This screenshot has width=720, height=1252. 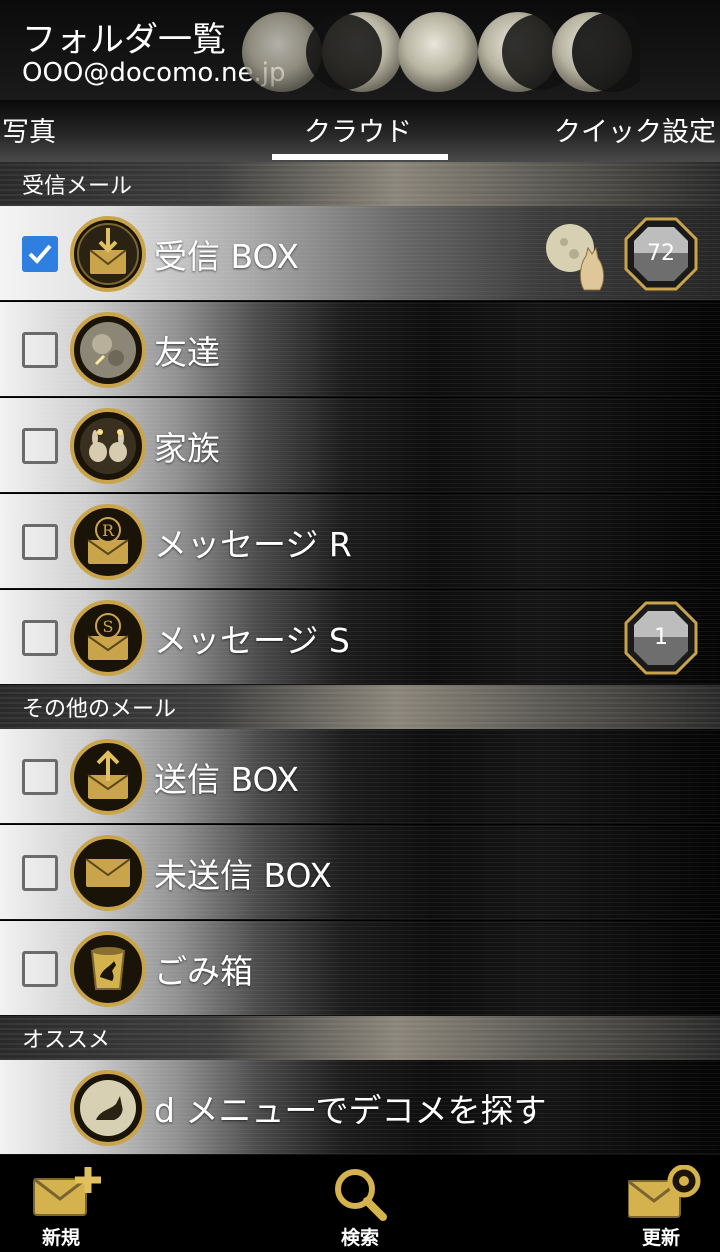 I want to click on unread-count-badge: 1, so click(x=661, y=638).